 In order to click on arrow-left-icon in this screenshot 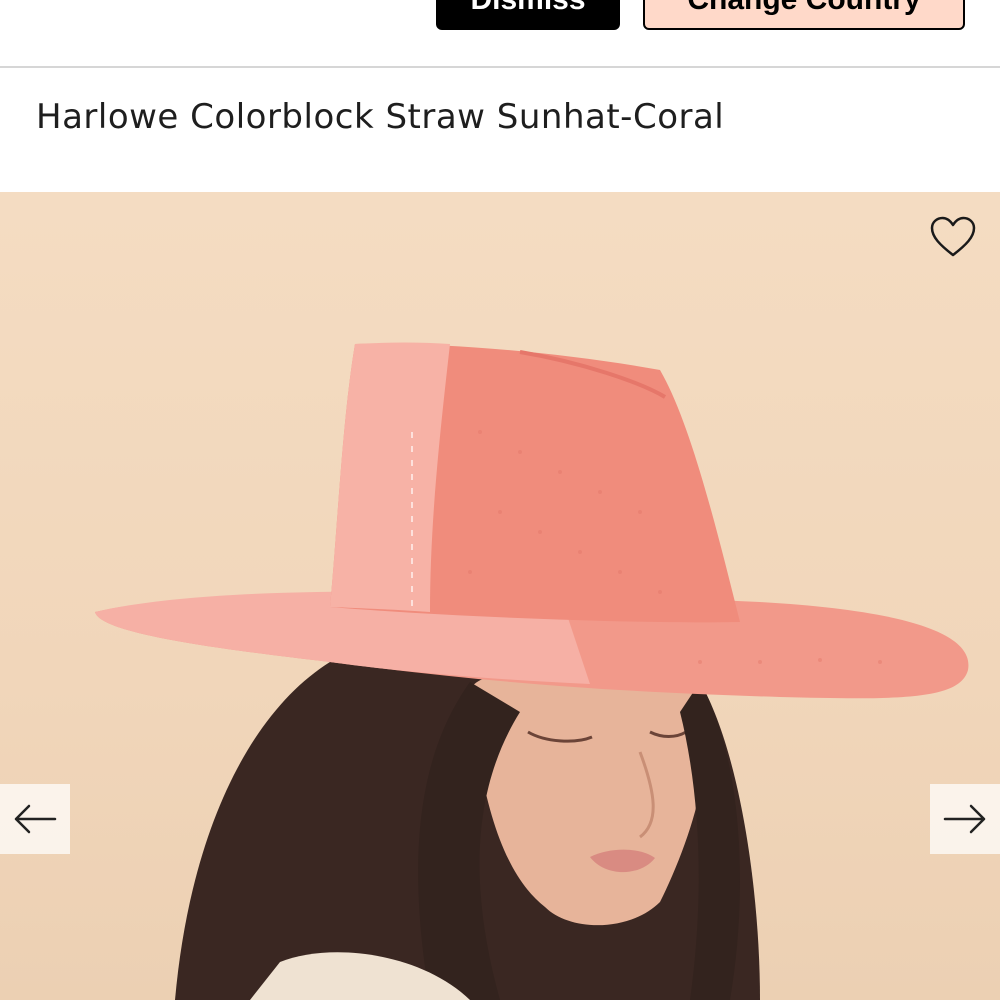, I will do `click(35, 819)`.